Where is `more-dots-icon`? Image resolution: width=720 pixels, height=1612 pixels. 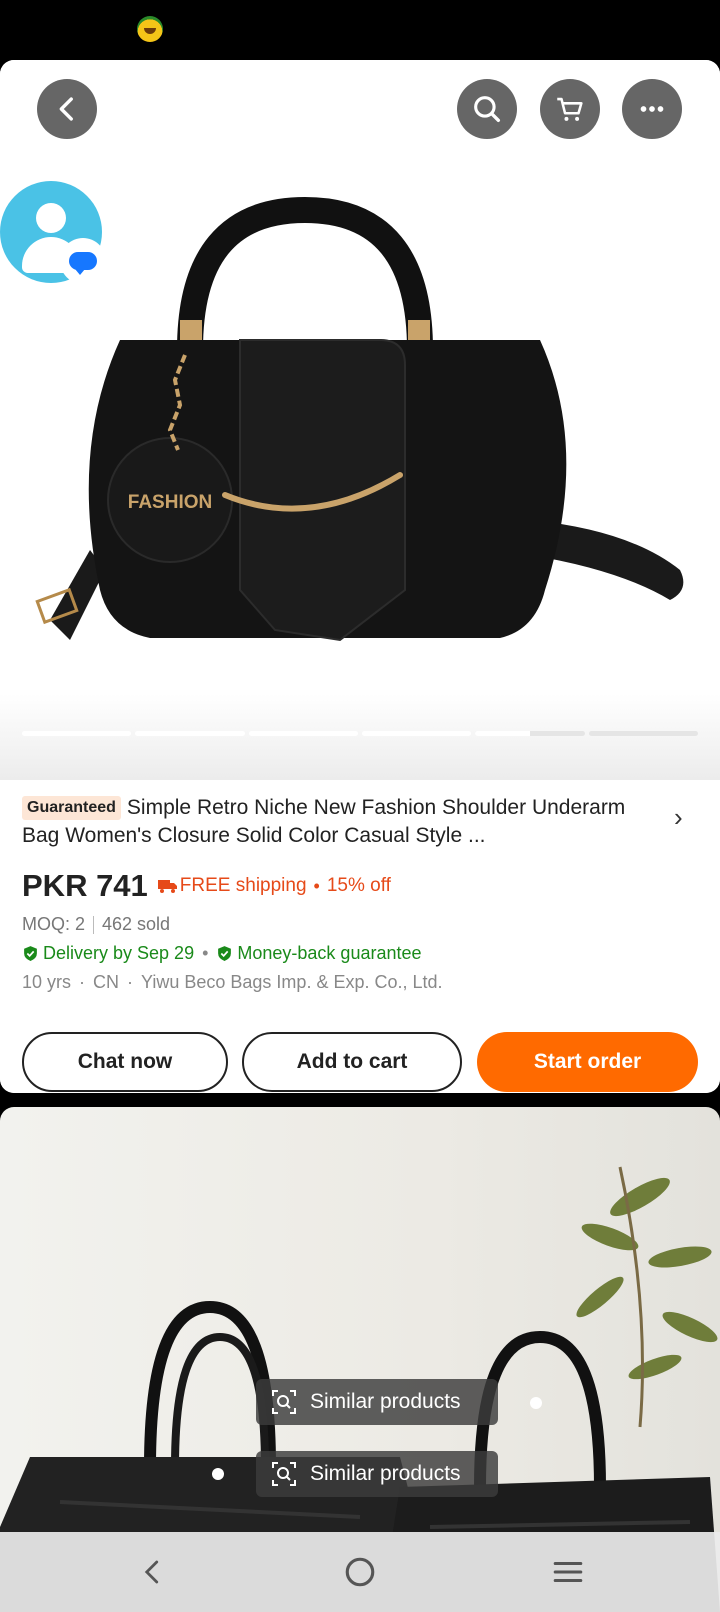
more-dots-icon is located at coordinates (652, 109).